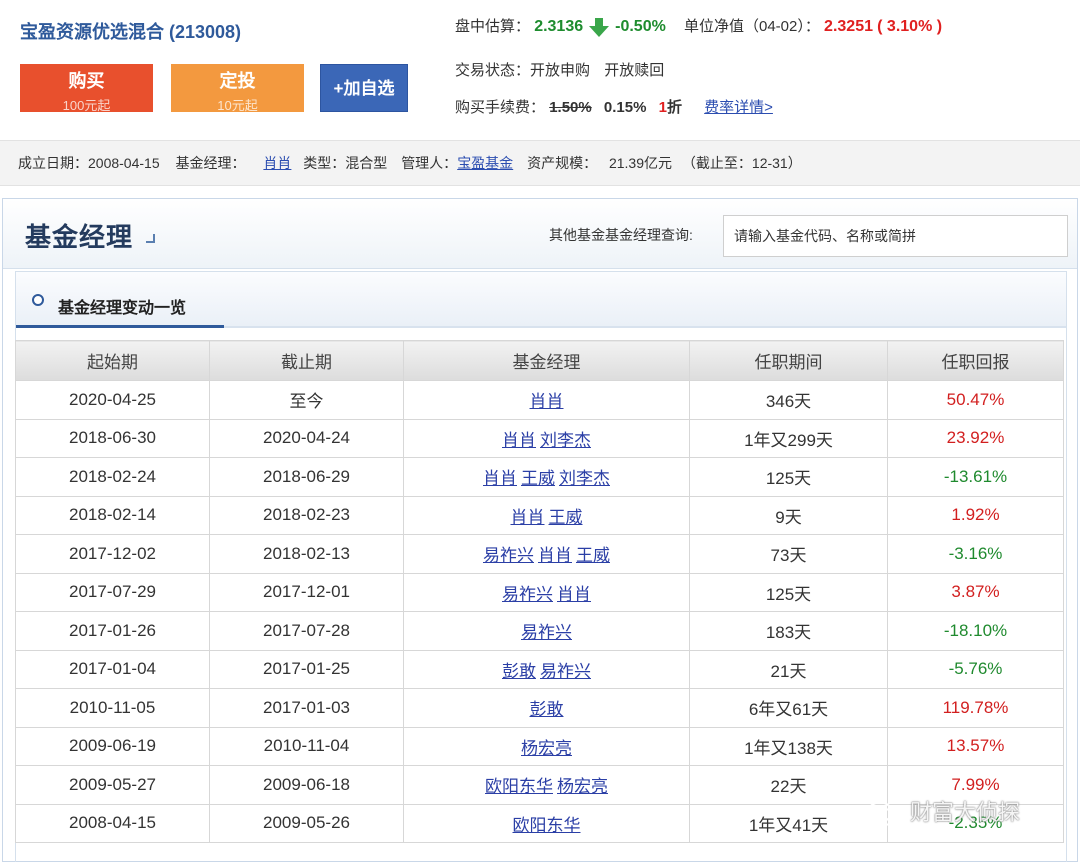  Describe the element at coordinates (975, 477) in the screenshot. I see `cell-return: -13.61%` at that location.